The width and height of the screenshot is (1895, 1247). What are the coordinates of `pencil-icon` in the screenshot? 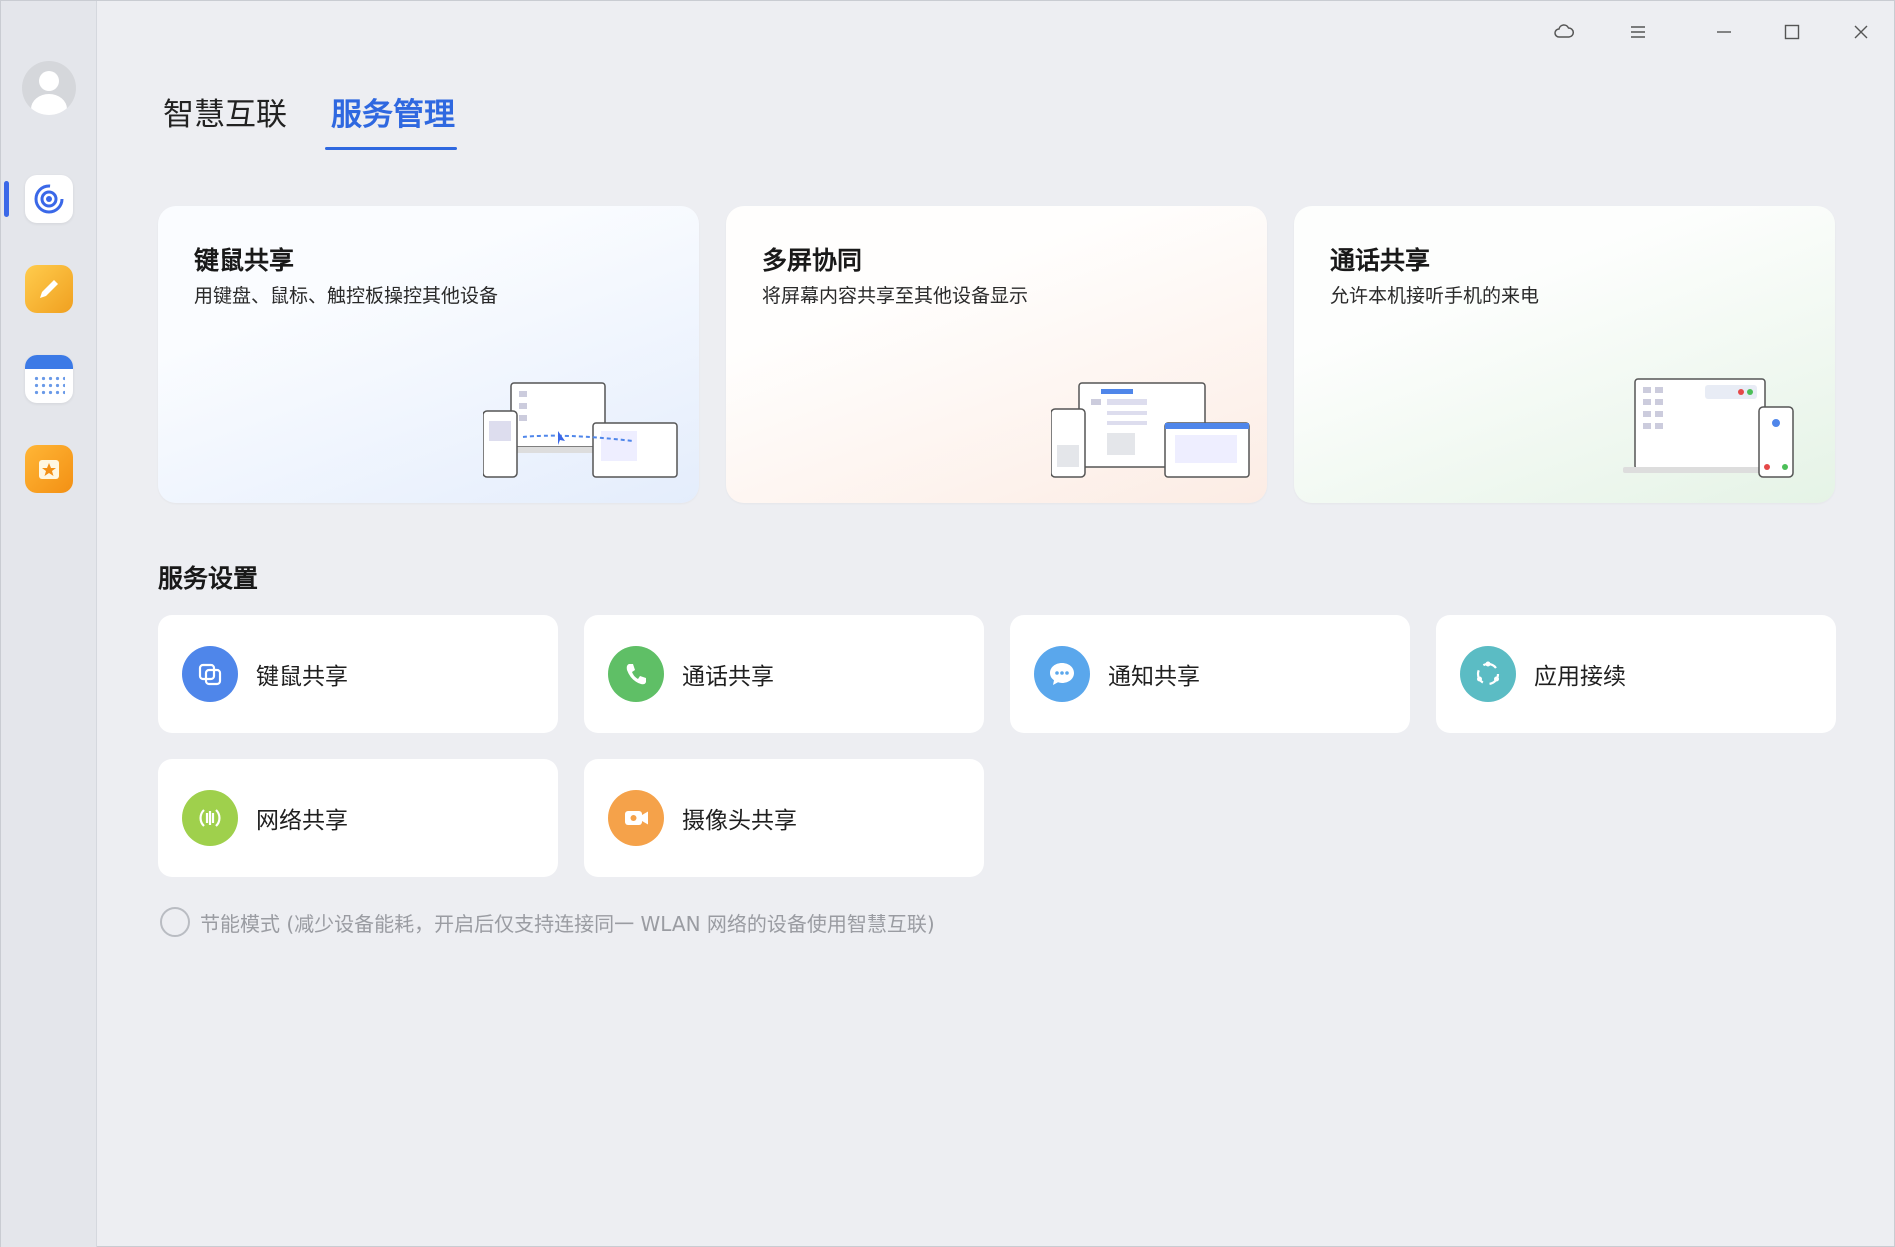 It's located at (49, 289).